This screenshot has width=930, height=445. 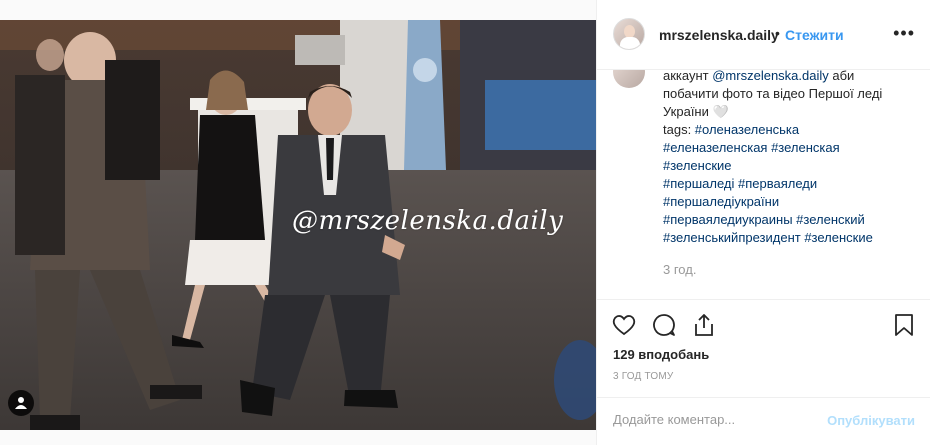 I want to click on post-time: 3 ГОД ТОМУ, so click(x=643, y=376).